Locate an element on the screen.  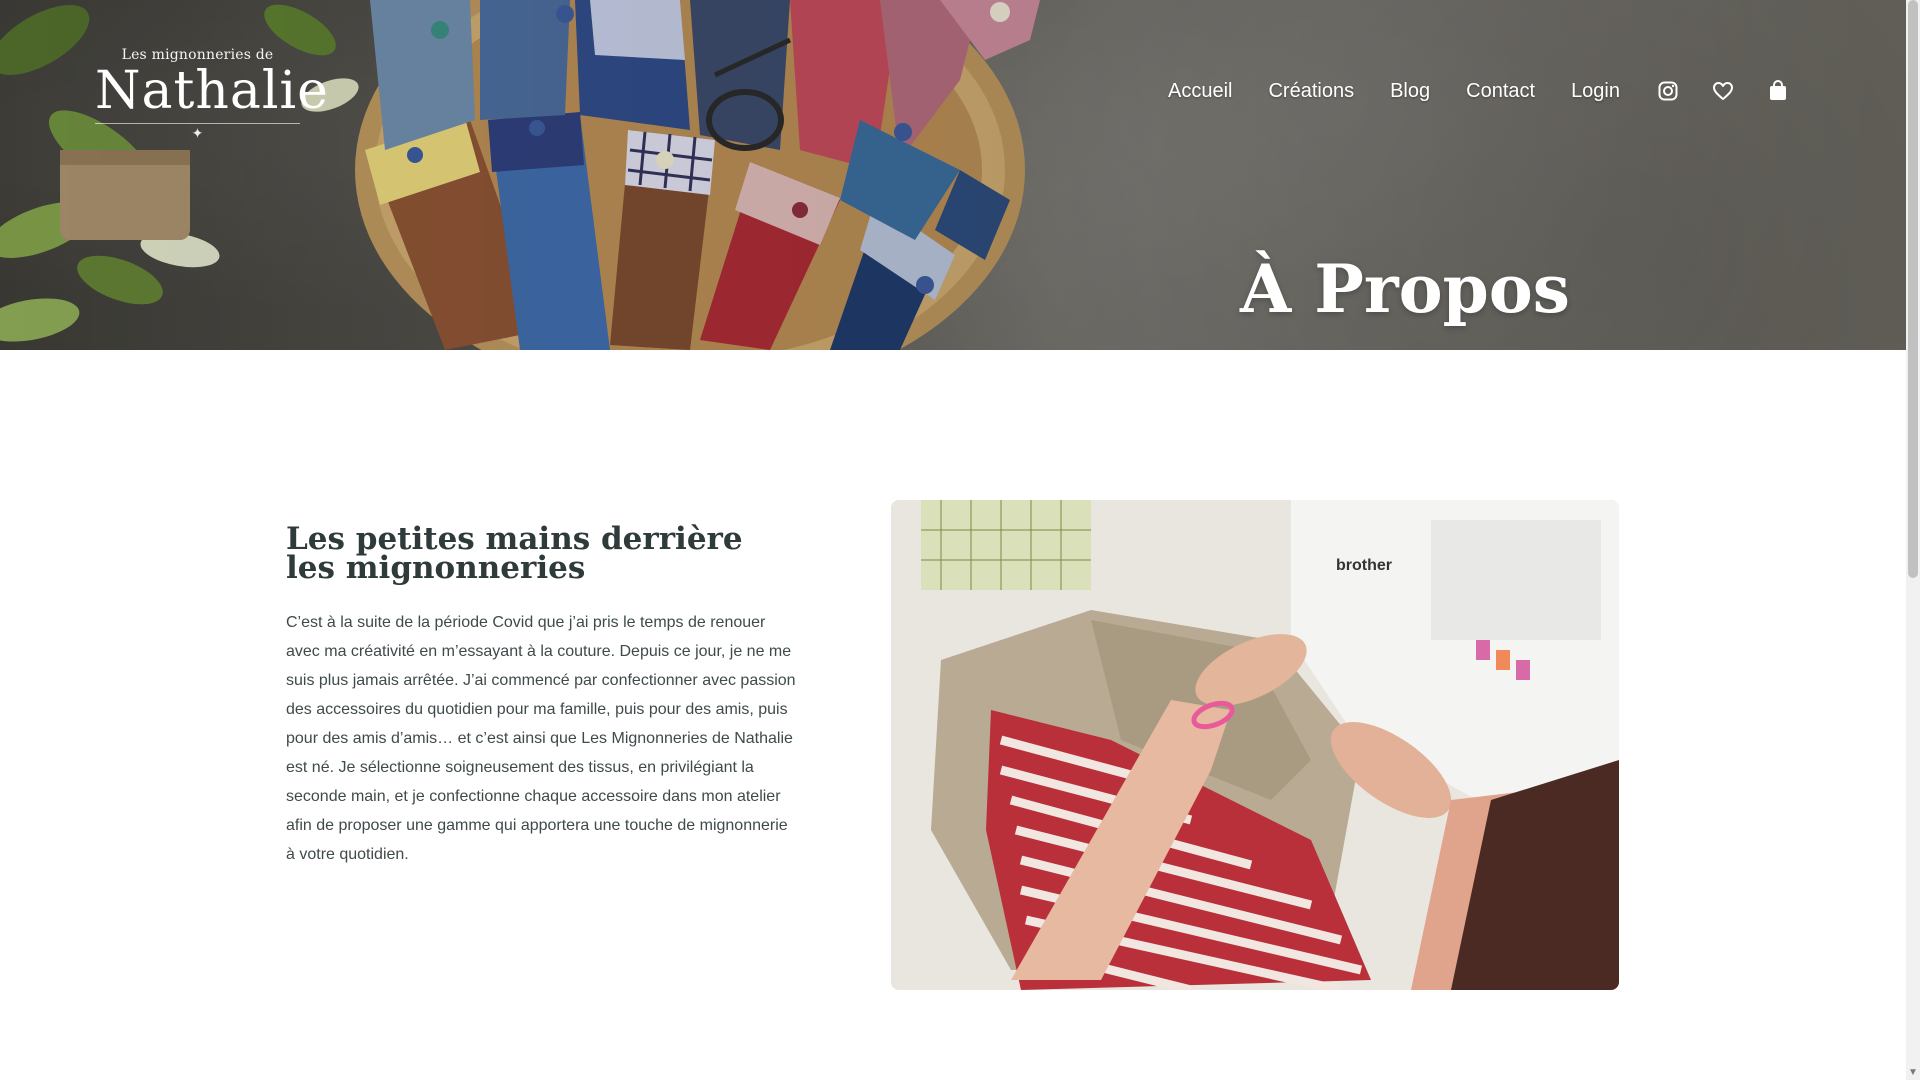
instagram-icon is located at coordinates (1668, 91).